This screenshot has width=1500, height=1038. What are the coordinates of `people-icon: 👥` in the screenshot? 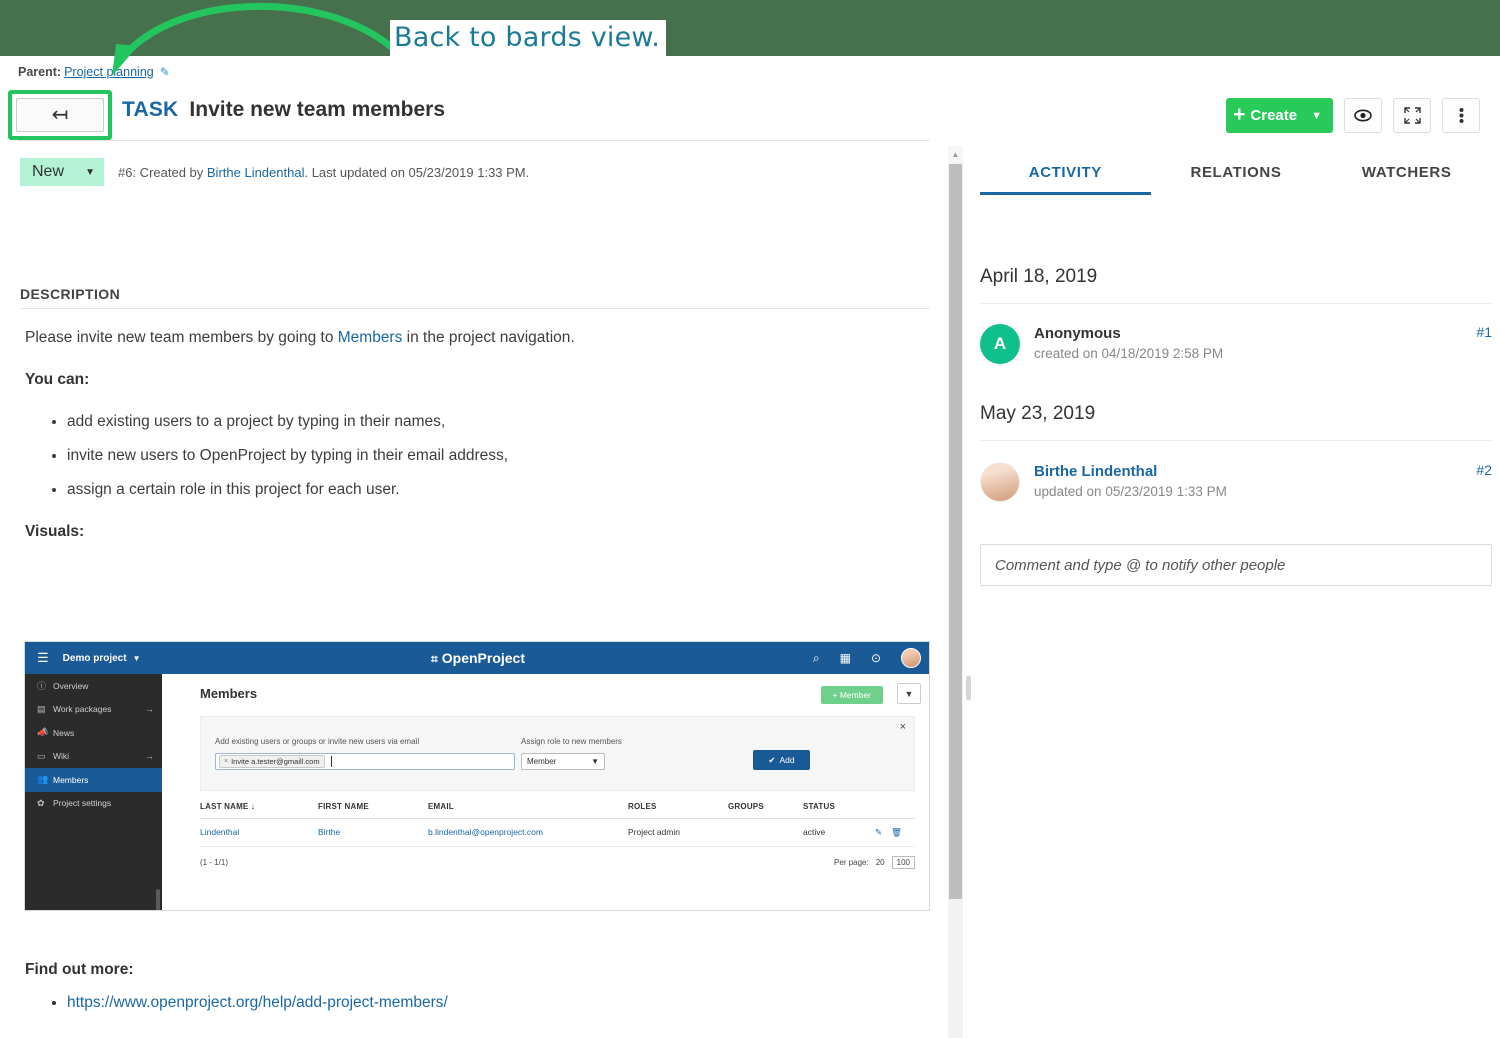 It's located at (43, 779).